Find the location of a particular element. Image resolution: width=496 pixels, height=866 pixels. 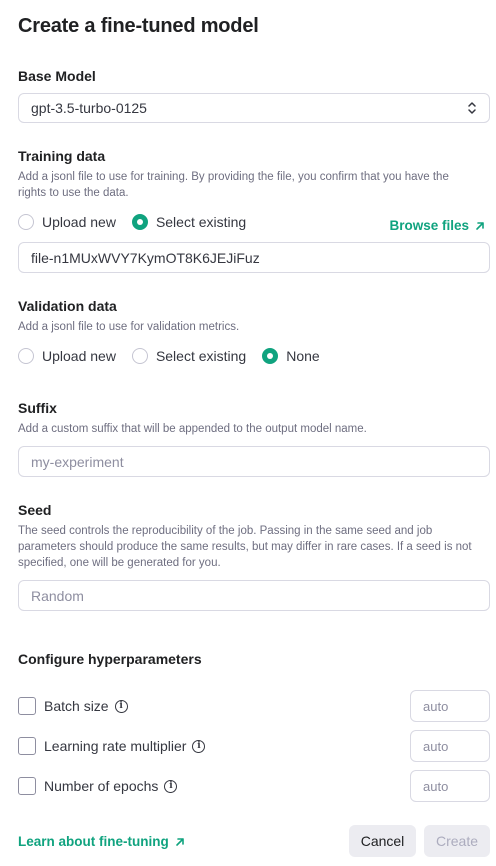

seed-placeholder: Random is located at coordinates (57, 595).